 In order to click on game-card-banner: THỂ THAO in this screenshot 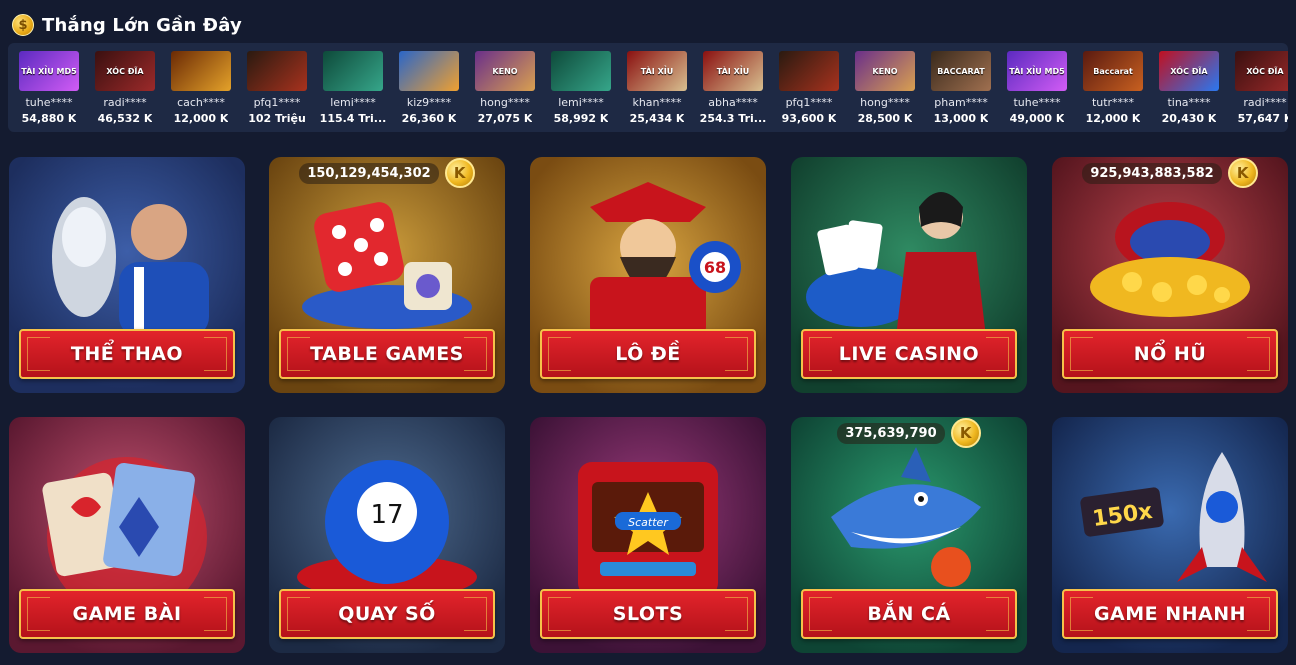, I will do `click(127, 354)`.